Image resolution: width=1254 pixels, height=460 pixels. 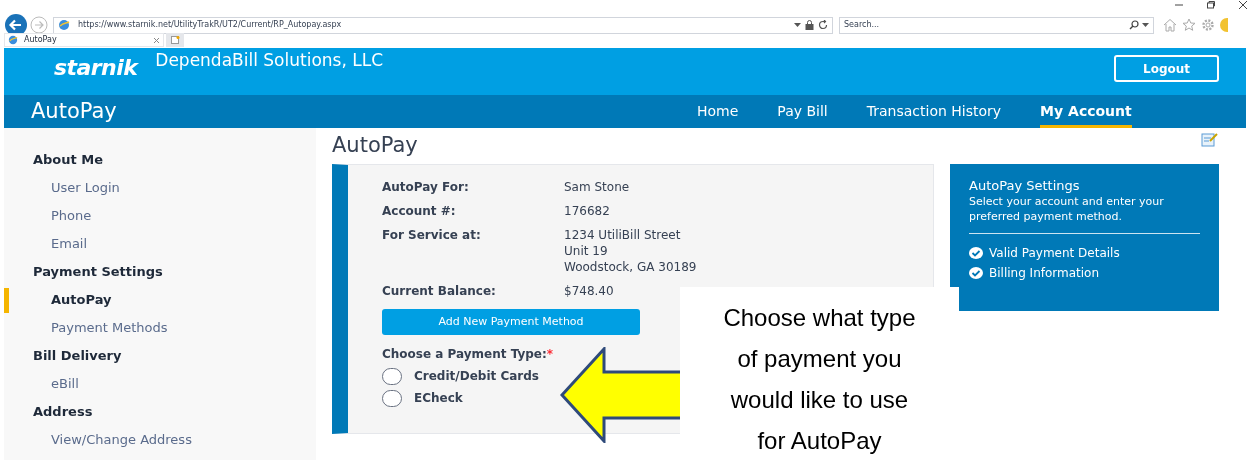 What do you see at coordinates (425, 187) in the screenshot?
I see `field-label: AutoPay For:` at bounding box center [425, 187].